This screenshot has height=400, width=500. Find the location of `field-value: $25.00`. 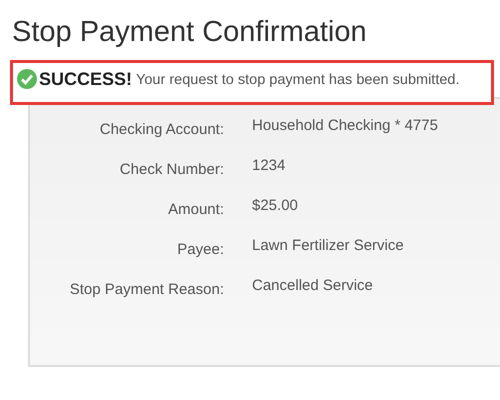

field-value: $25.00 is located at coordinates (275, 205).